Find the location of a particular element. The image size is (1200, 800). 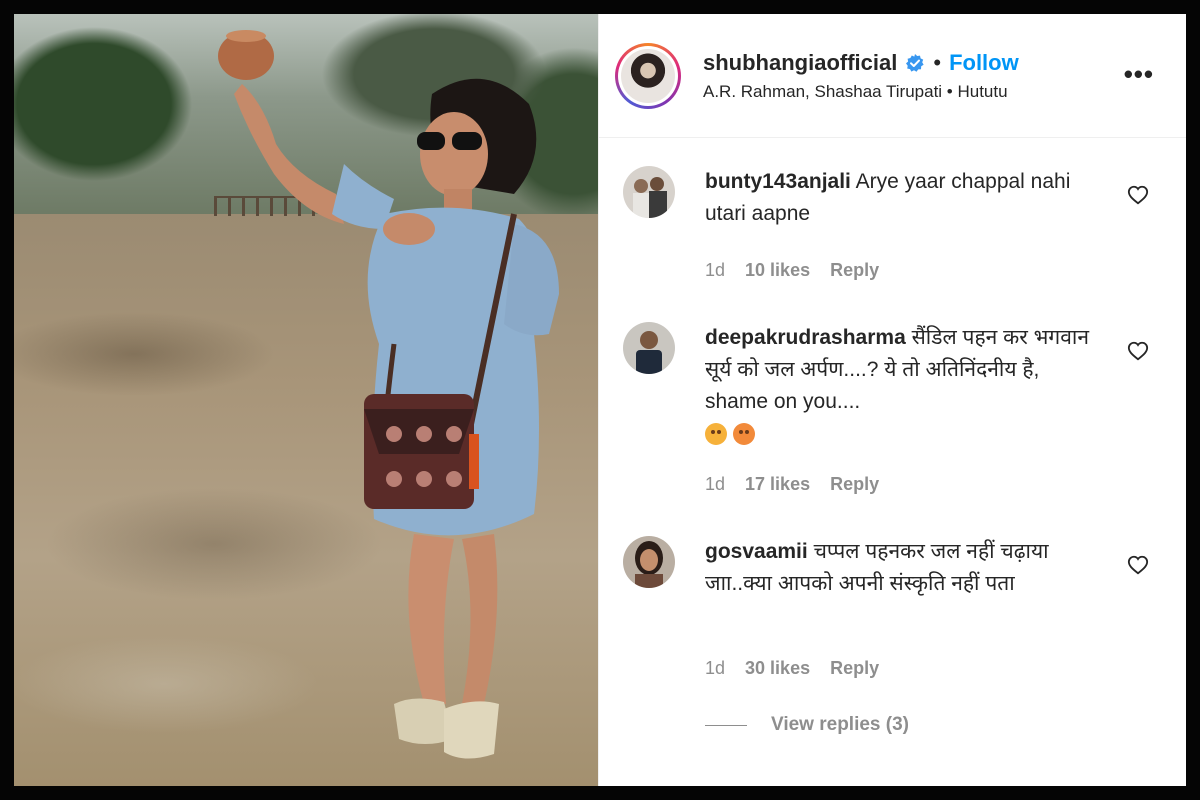

view-replies-button: View replies (3) is located at coordinates (807, 725).